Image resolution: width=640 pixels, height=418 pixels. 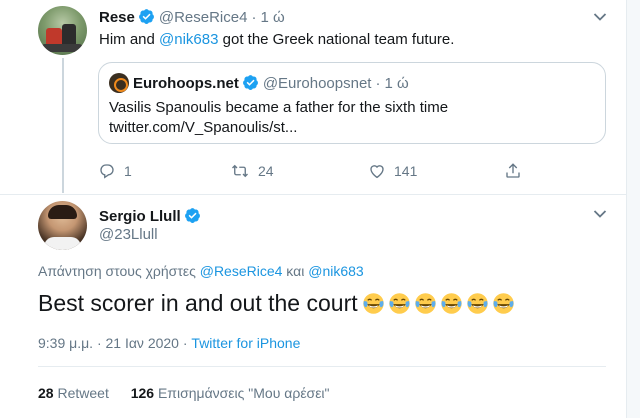 I want to click on like-stat: 126 Επισημάνσεις "Μου αρέσει", so click(x=230, y=393).